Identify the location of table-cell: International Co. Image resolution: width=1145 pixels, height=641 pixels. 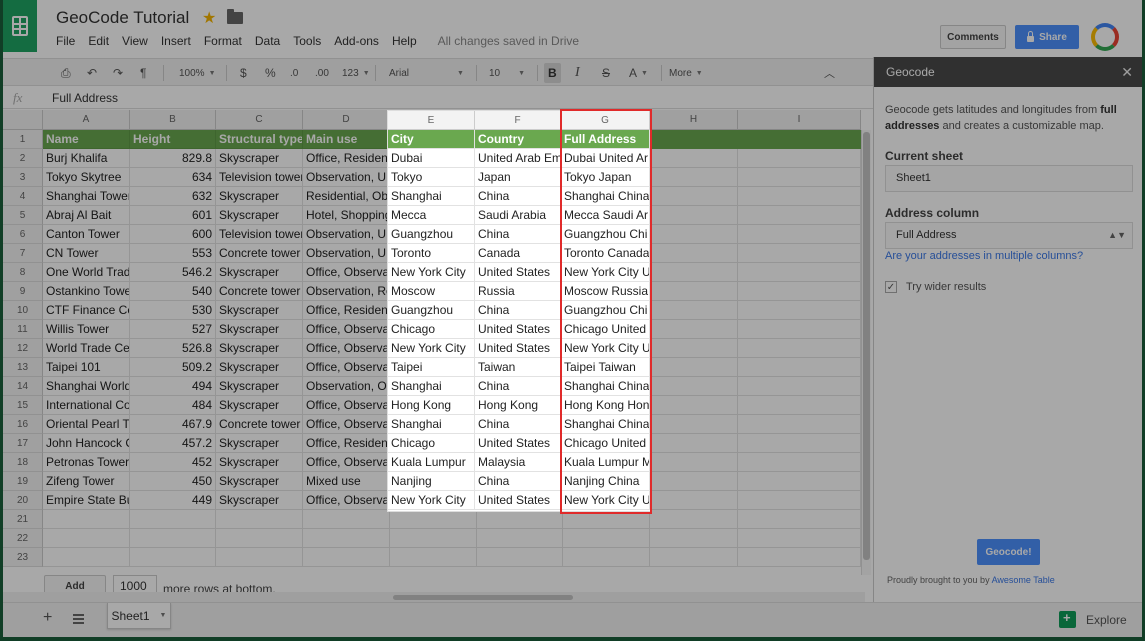
(86, 405).